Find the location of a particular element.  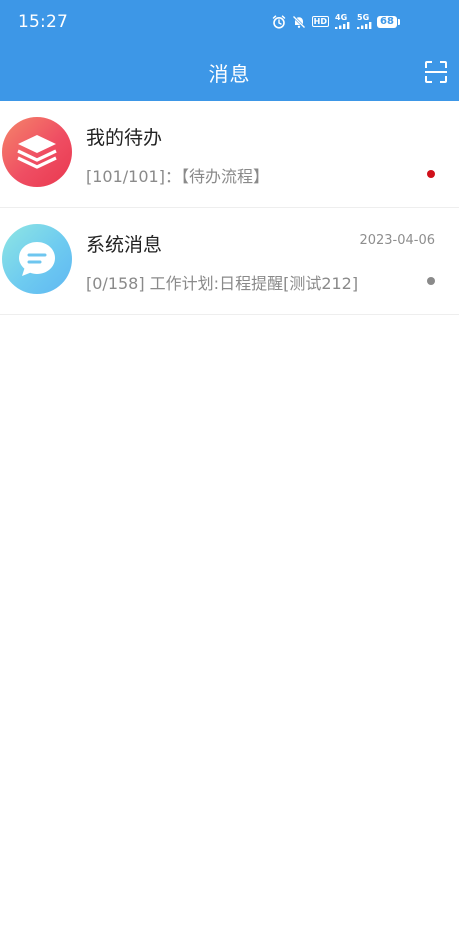

hd-icon: HD is located at coordinates (320, 21).